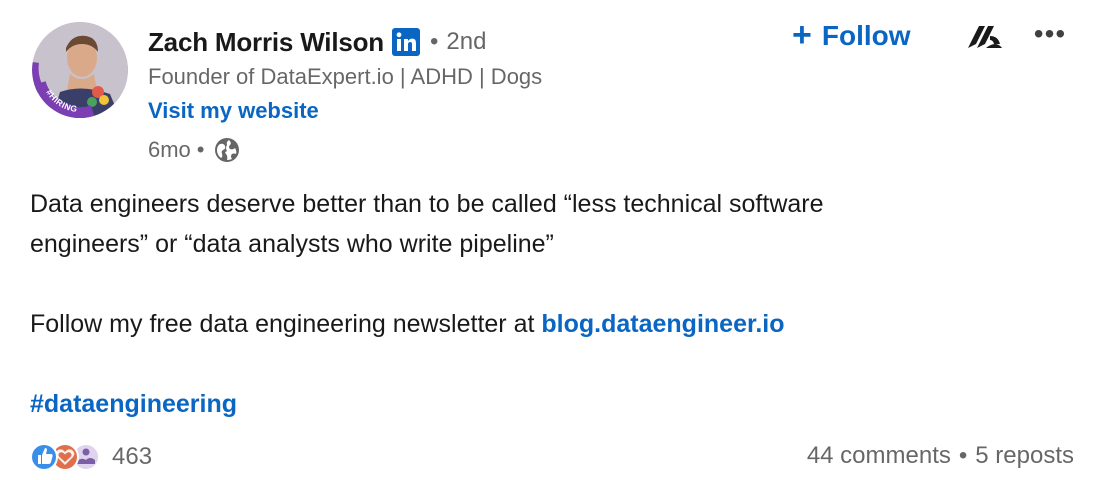 The image size is (1104, 480). I want to click on social-counts-bar: 463 44 comments • 5 reposts, so click(552, 458).